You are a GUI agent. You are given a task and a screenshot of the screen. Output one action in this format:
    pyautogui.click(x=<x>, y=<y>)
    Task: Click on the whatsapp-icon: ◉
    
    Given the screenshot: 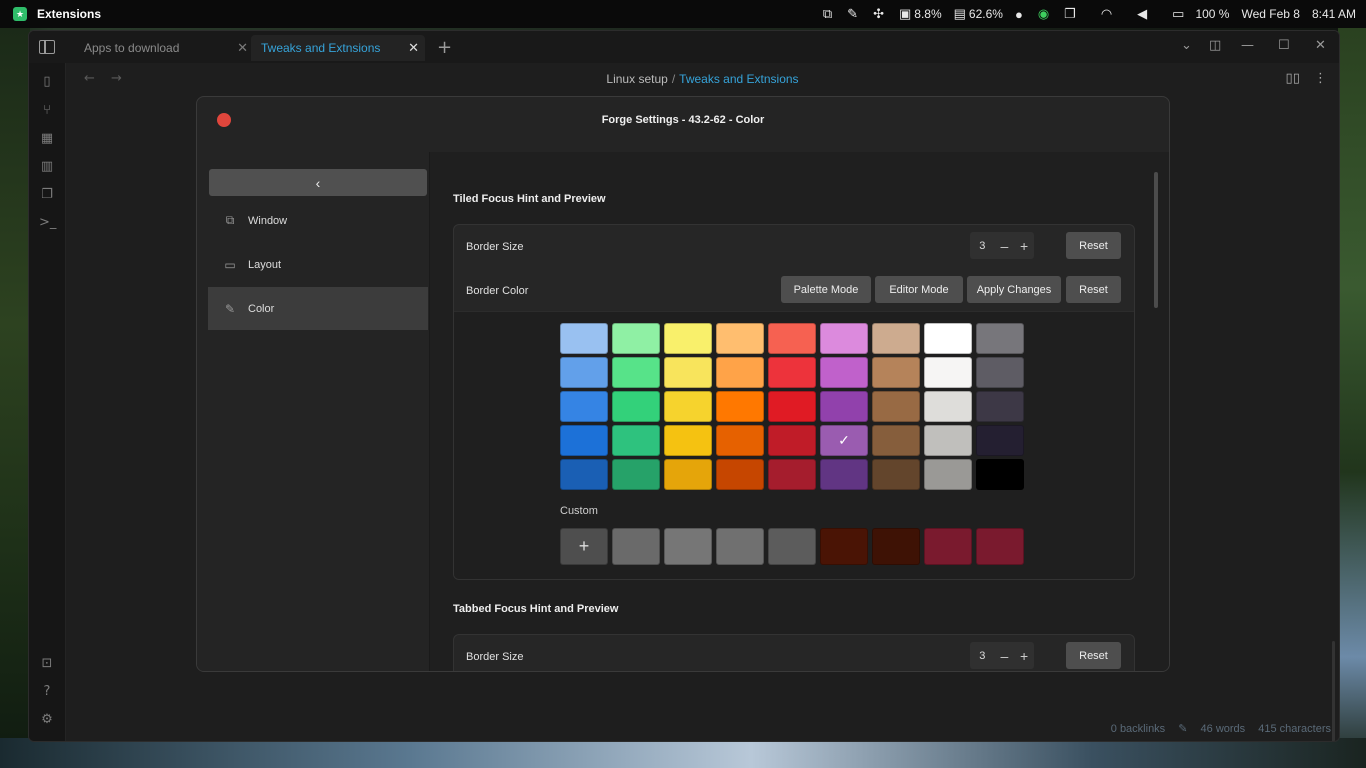 What is the action you would take?
    pyautogui.click(x=1045, y=14)
    